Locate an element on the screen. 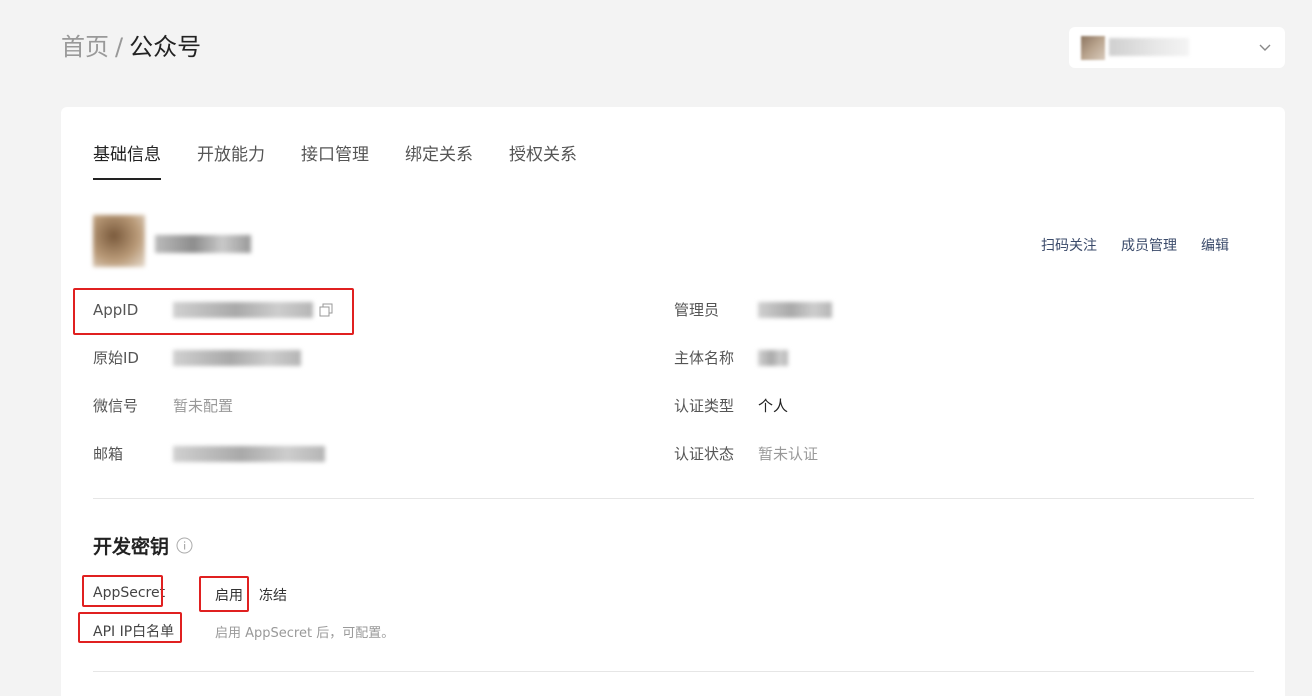 Image resolution: width=1312 pixels, height=696 pixels. original-id-row: 原始ID is located at coordinates (197, 358).